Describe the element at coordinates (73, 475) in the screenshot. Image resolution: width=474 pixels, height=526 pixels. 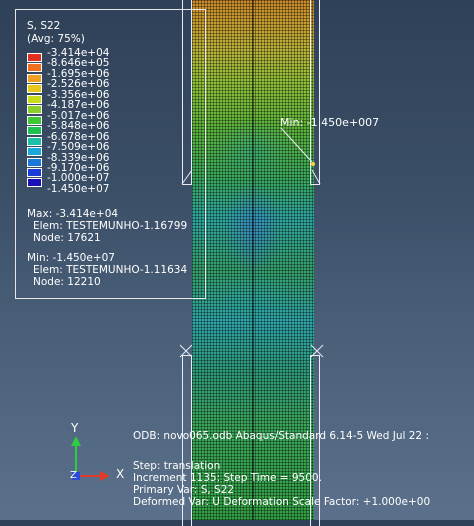
I see `z-axis-label: Z` at that location.